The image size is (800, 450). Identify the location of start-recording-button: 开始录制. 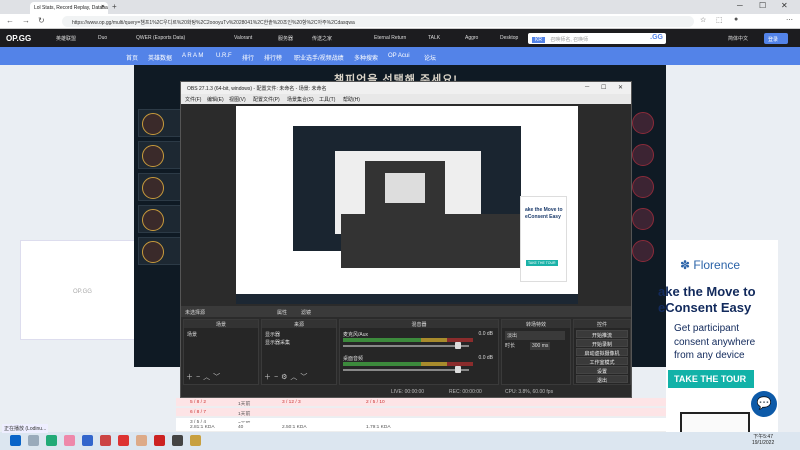
(602, 343).